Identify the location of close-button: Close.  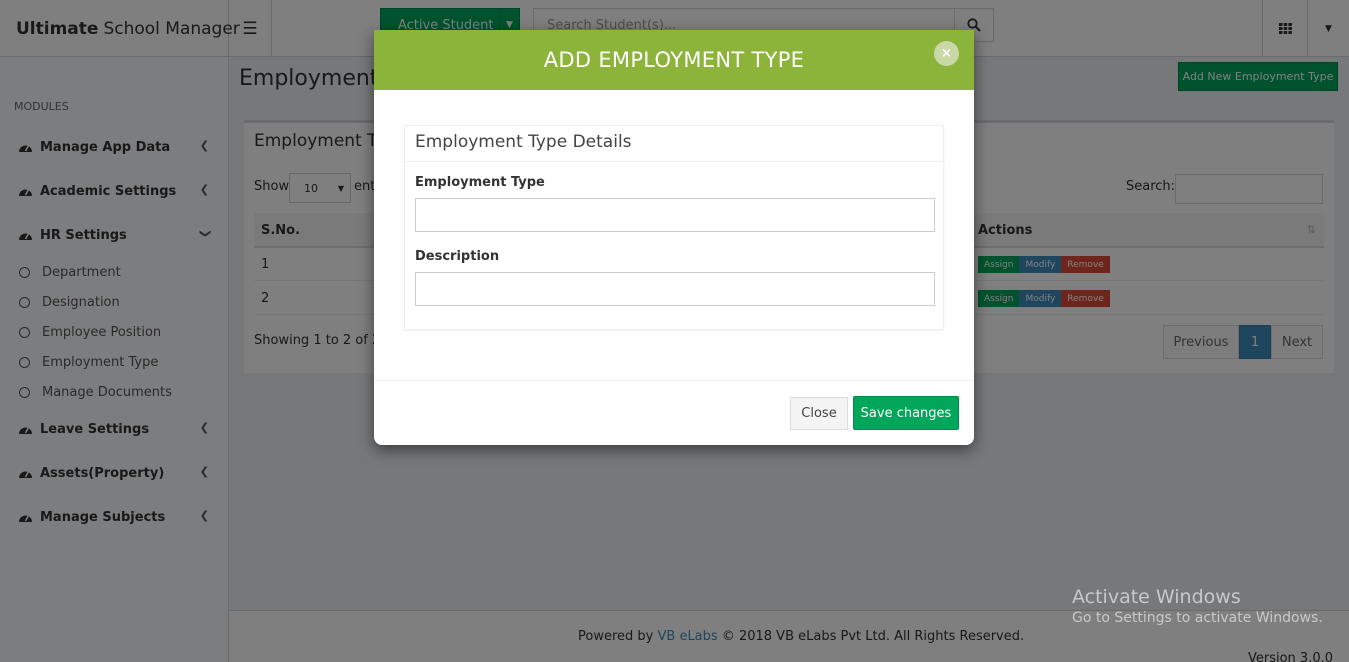
(819, 413).